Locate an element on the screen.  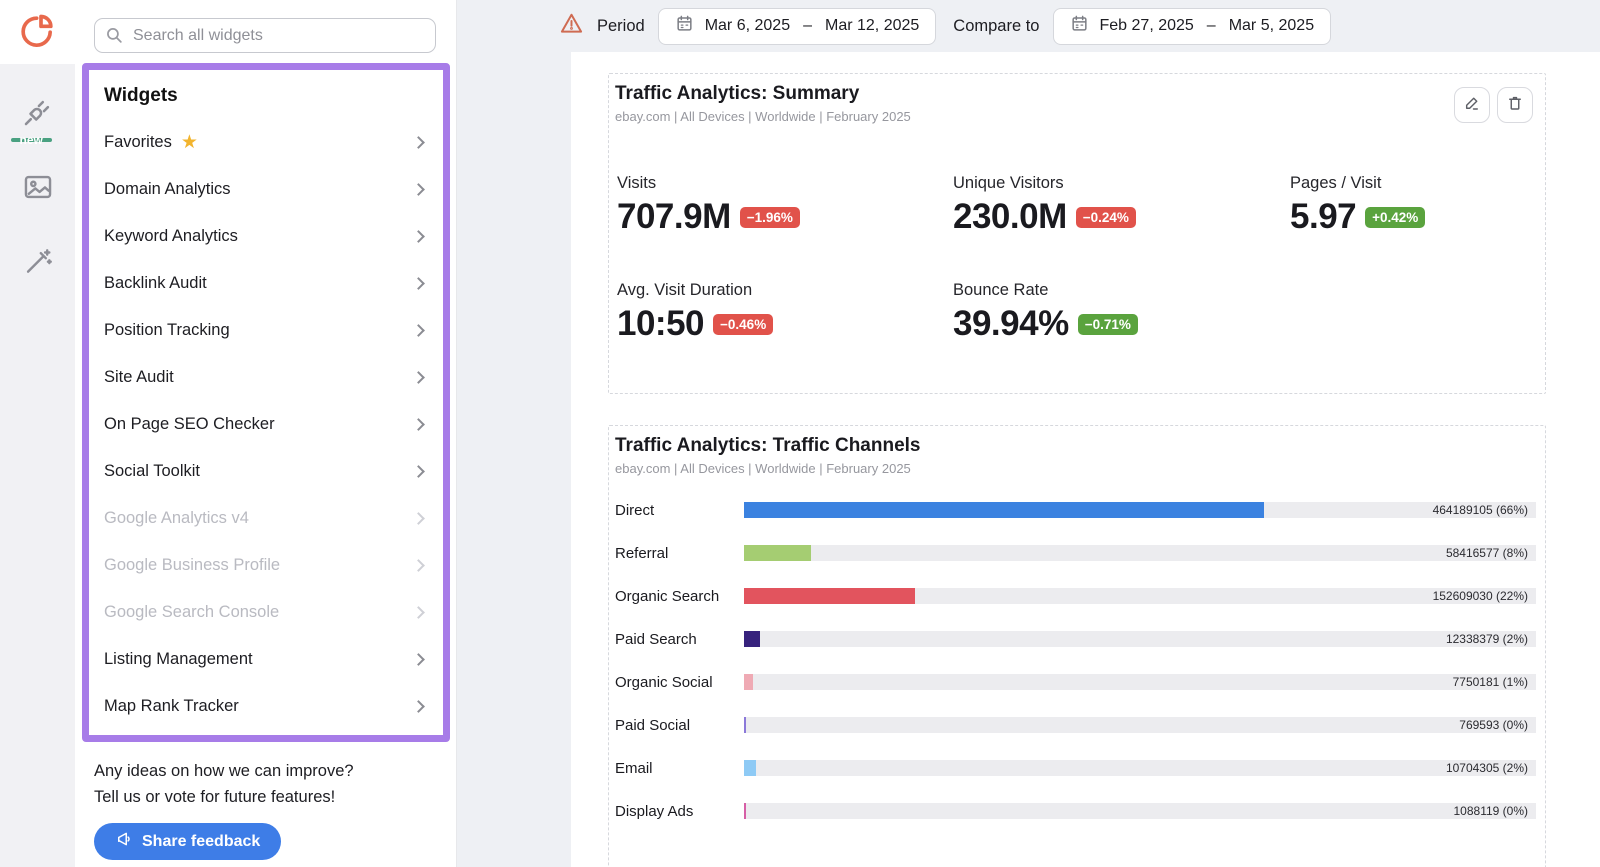
channel-label: Display Ads is located at coordinates (654, 811).